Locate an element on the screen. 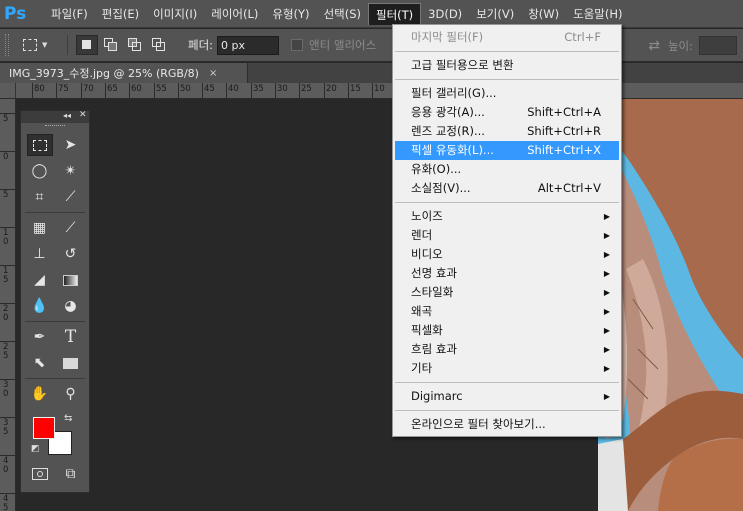 The image size is (743, 511). tool-preset-picker: ▼ is located at coordinates (38, 45).